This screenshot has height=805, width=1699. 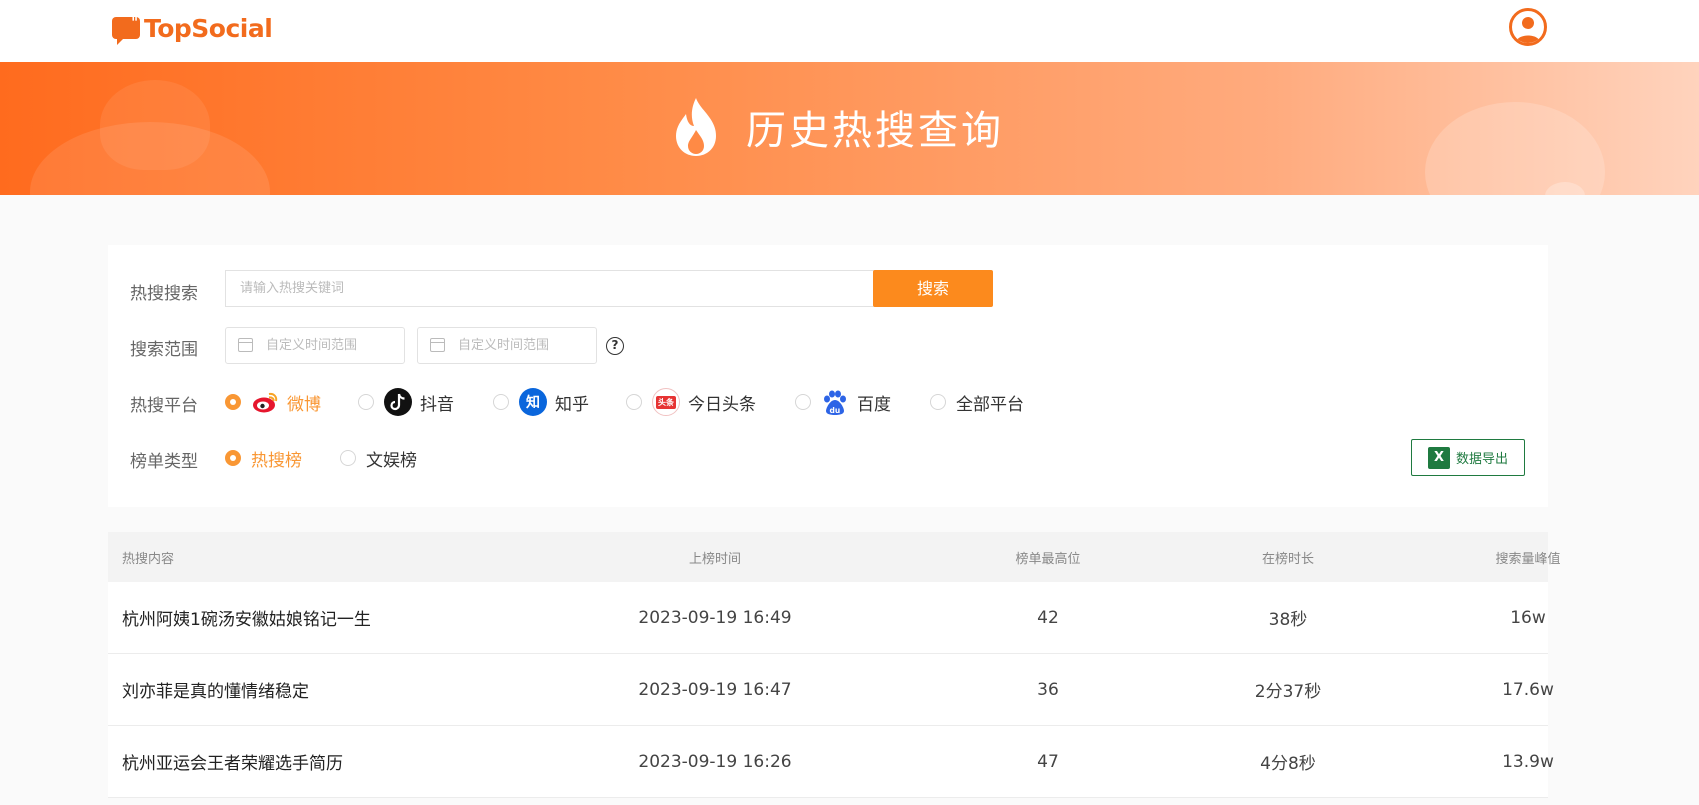 What do you see at coordinates (875, 131) in the screenshot?
I see `page-title: 历史热搜查询` at bounding box center [875, 131].